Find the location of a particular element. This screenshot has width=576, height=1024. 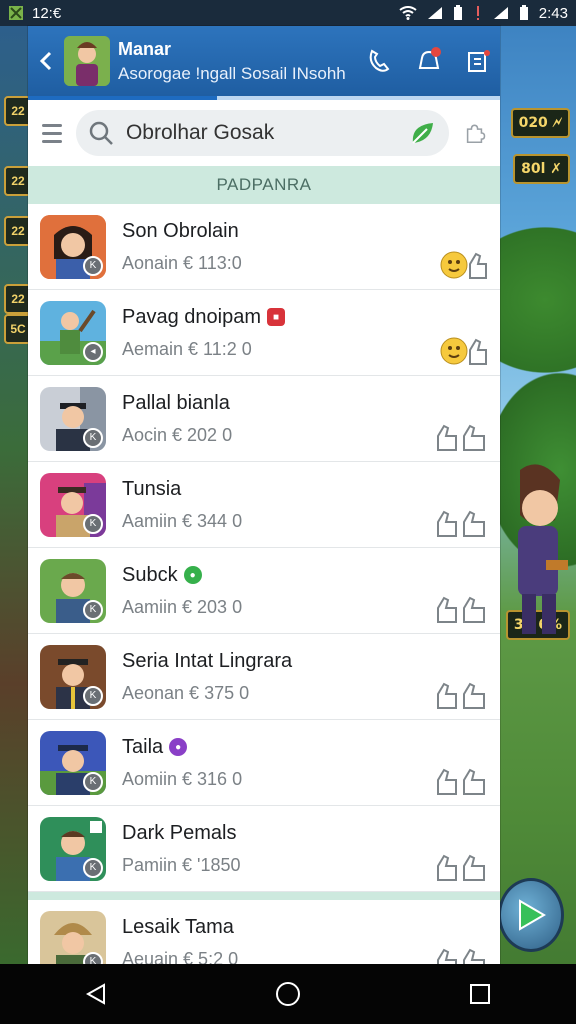

contact-name: Taila ● is located at coordinates (182, 747).